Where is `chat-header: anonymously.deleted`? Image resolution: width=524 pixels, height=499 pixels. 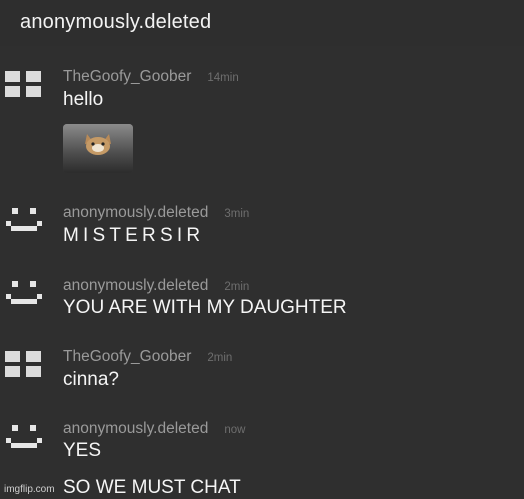
chat-header: anonymously.deleted is located at coordinates (262, 23).